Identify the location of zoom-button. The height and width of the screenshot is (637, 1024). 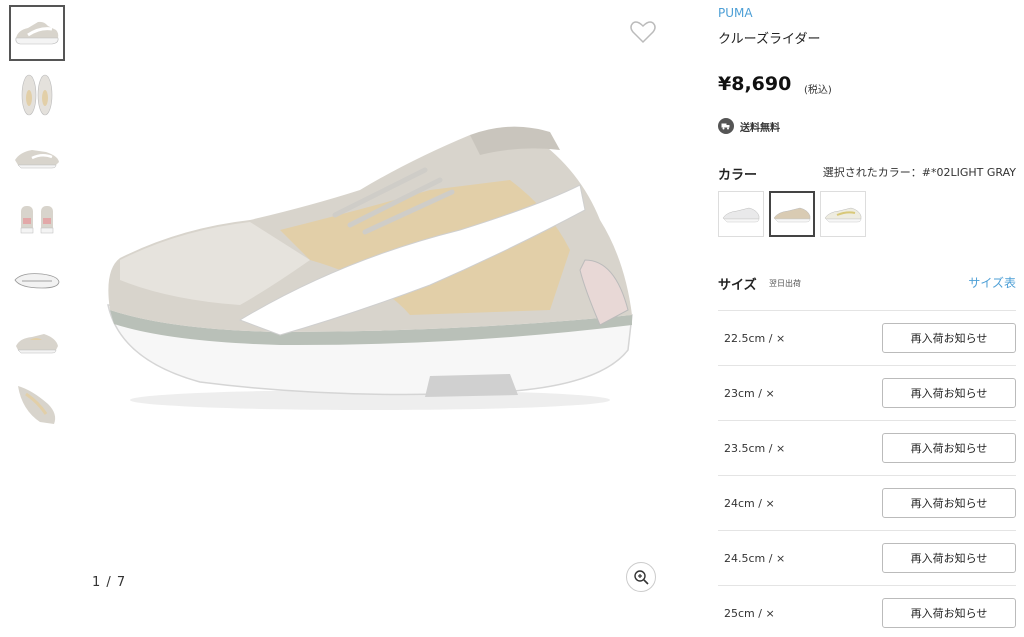
(641, 577).